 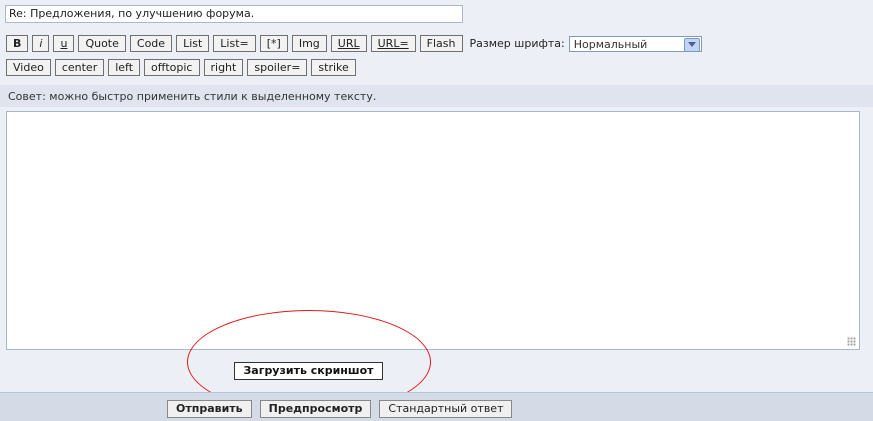 What do you see at coordinates (17, 43) in the screenshot?
I see `bold-button: B` at bounding box center [17, 43].